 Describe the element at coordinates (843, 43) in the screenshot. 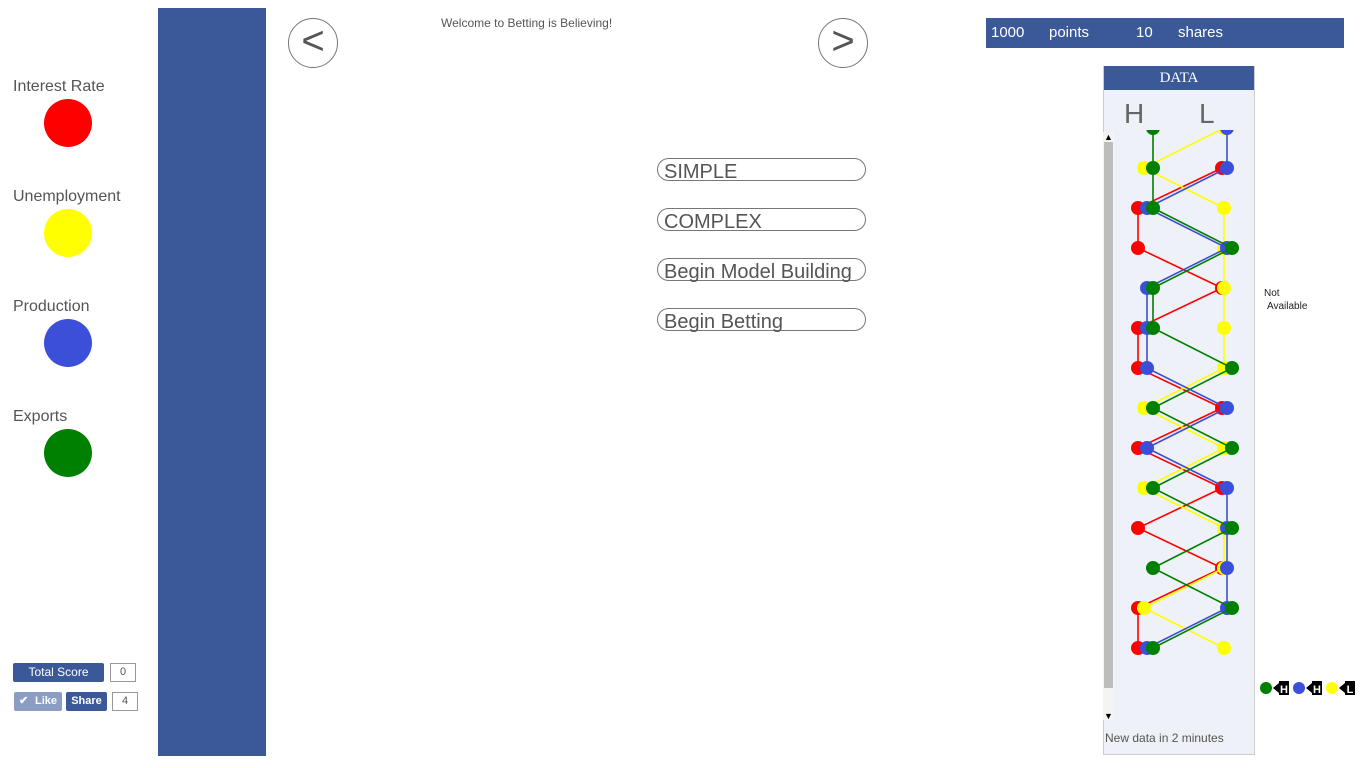

I see `next-button: >` at that location.